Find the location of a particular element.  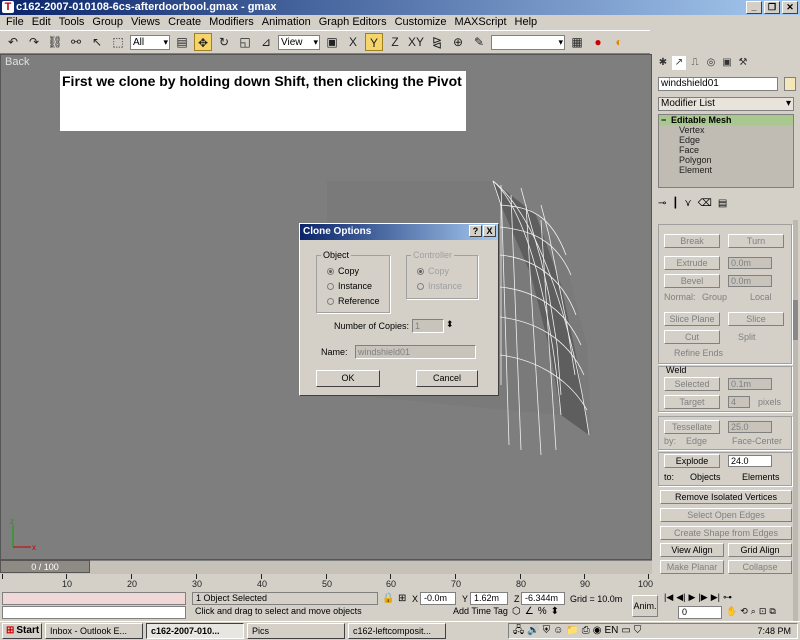

monitor-icon: ▭ is located at coordinates (625, 631).